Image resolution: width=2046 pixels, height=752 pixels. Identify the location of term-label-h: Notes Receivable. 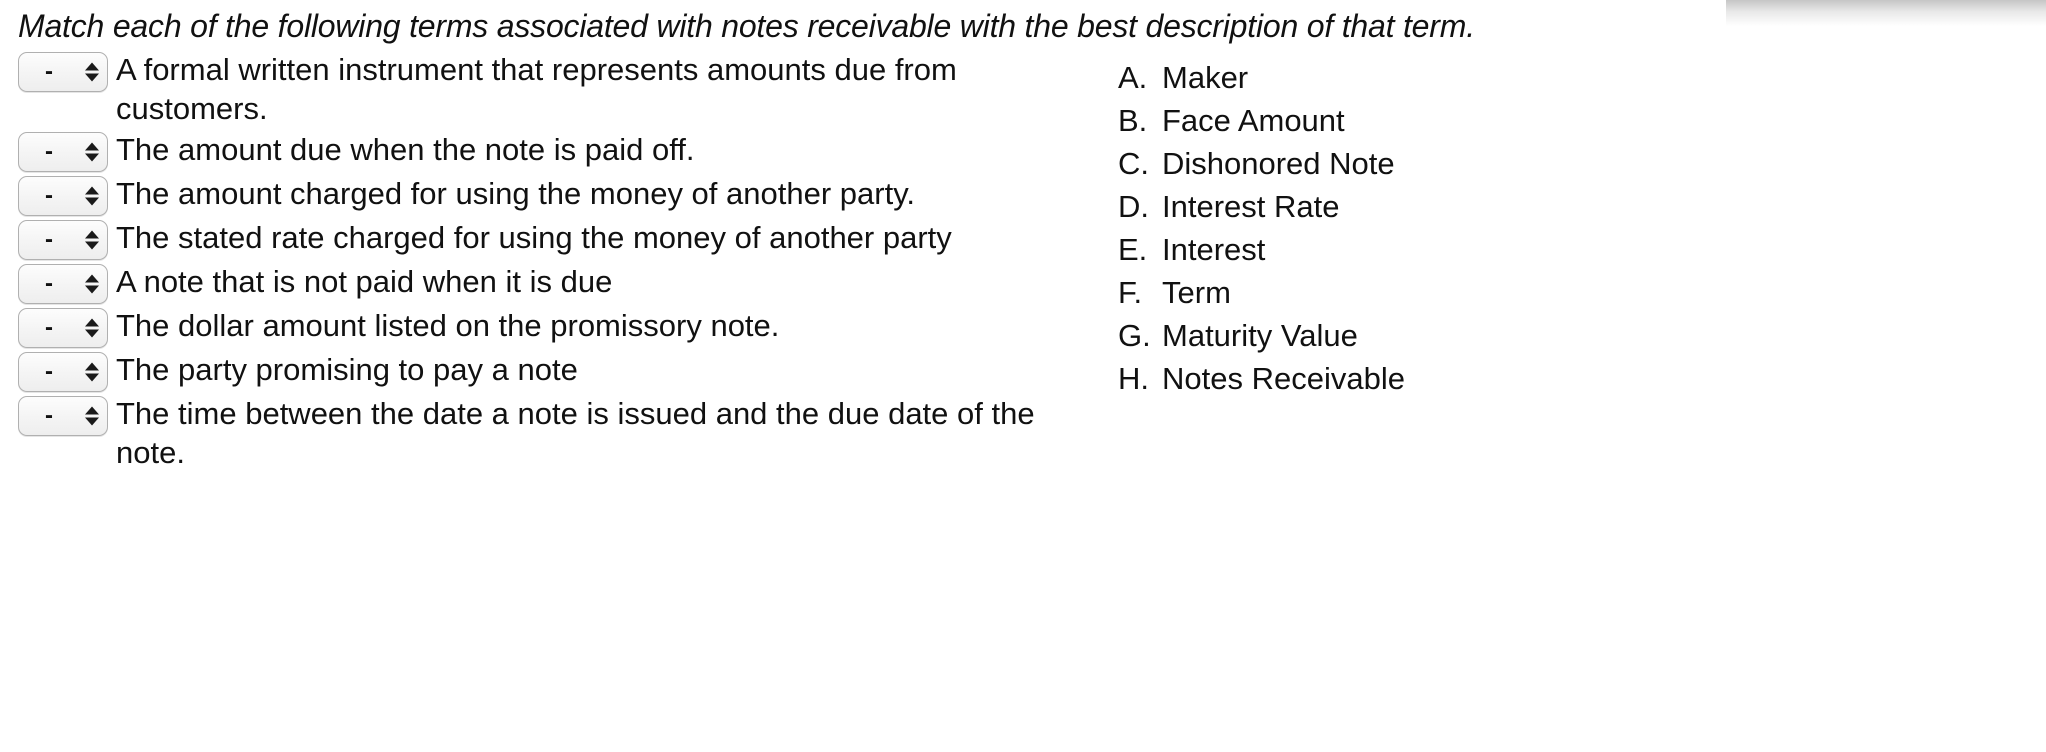
(1283, 378).